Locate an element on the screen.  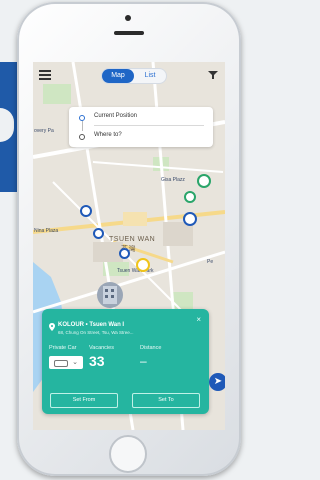
menu-icon is located at coordinates (45, 75).